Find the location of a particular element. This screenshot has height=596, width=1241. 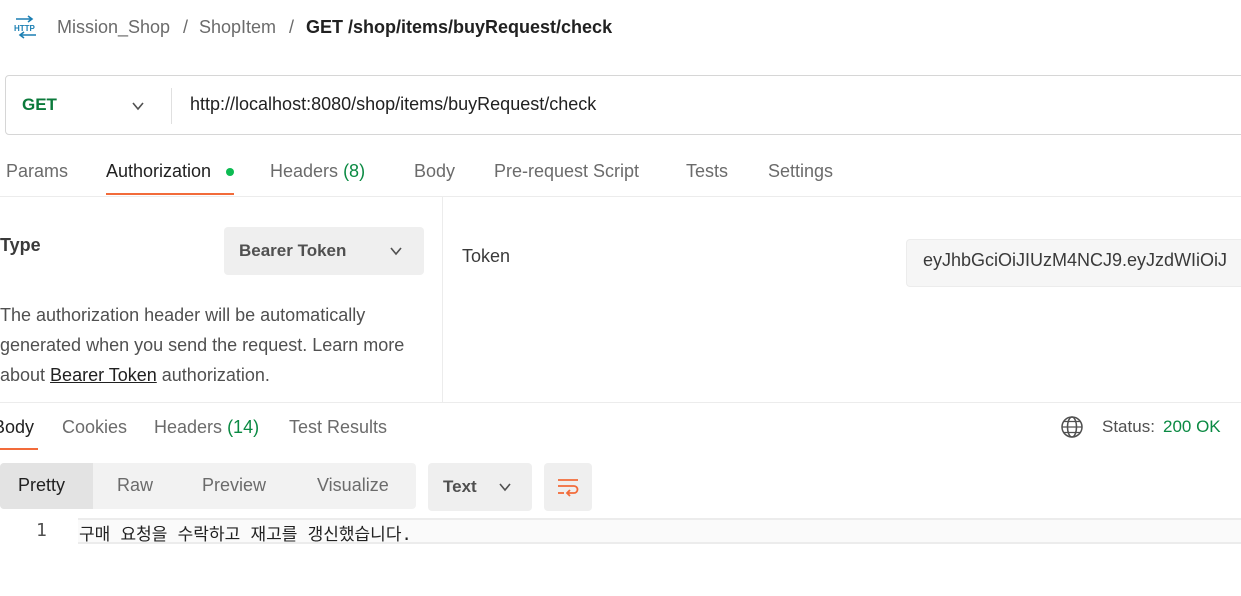

svg-text: HTTP is located at coordinates (25, 28).